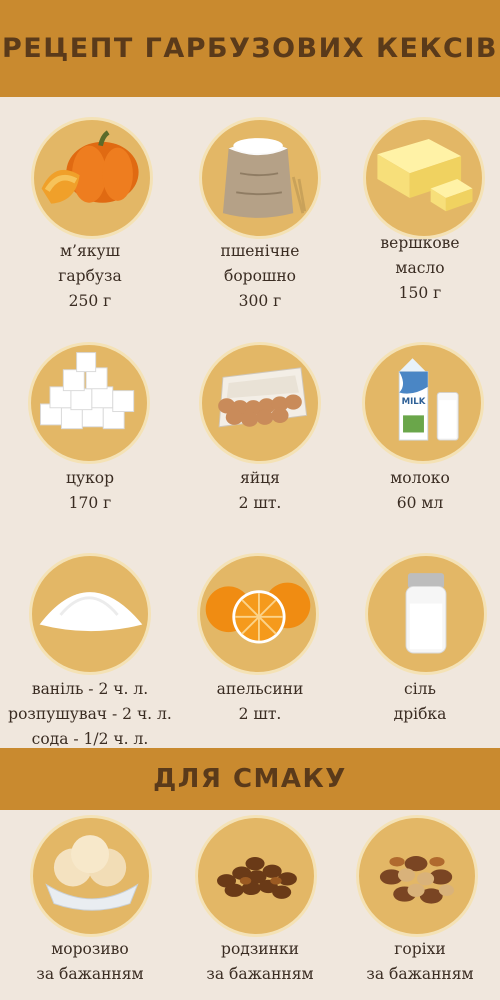  I want to click on optional-ice-cream: морозиво за бажанням, so click(90, 907).